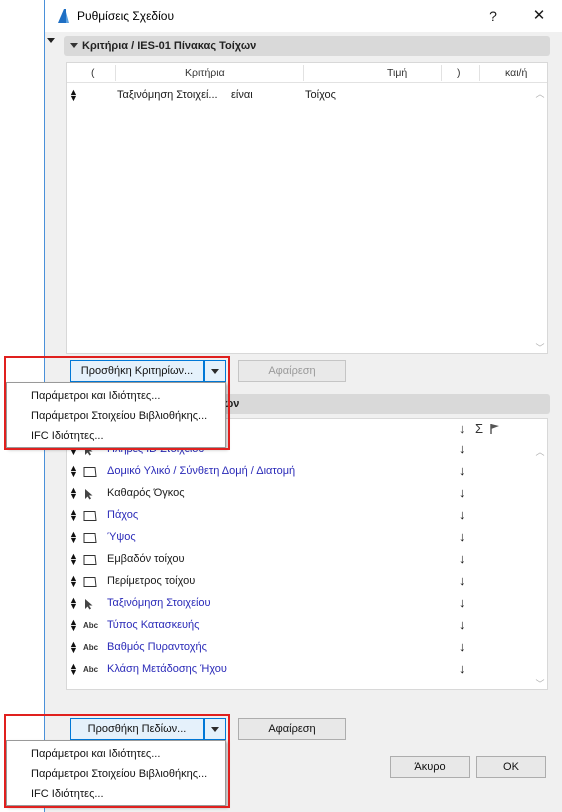  What do you see at coordinates (201, 471) in the screenshot?
I see `field-label: Δομικό Υλικό / Σύνθετη Δομή / Διατομή` at bounding box center [201, 471].